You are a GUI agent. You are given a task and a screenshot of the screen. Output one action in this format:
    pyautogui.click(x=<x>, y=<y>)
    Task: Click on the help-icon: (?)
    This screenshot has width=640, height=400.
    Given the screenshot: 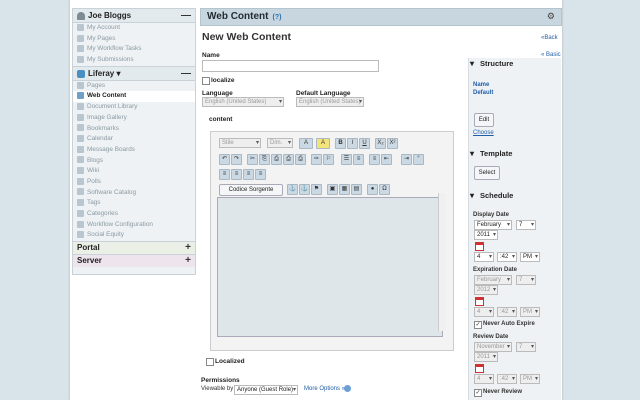 What is the action you would take?
    pyautogui.click(x=276, y=17)
    